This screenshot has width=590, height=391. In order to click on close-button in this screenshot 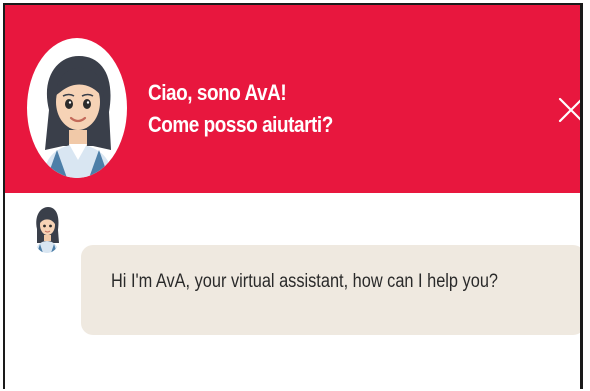, I will do `click(568, 110)`.